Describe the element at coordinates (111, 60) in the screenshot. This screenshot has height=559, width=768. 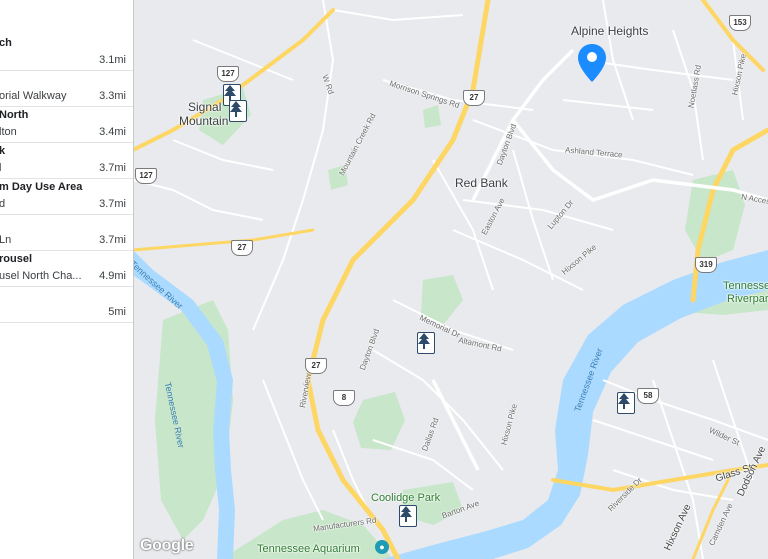
I see `result-distance: 3.1mi` at that location.